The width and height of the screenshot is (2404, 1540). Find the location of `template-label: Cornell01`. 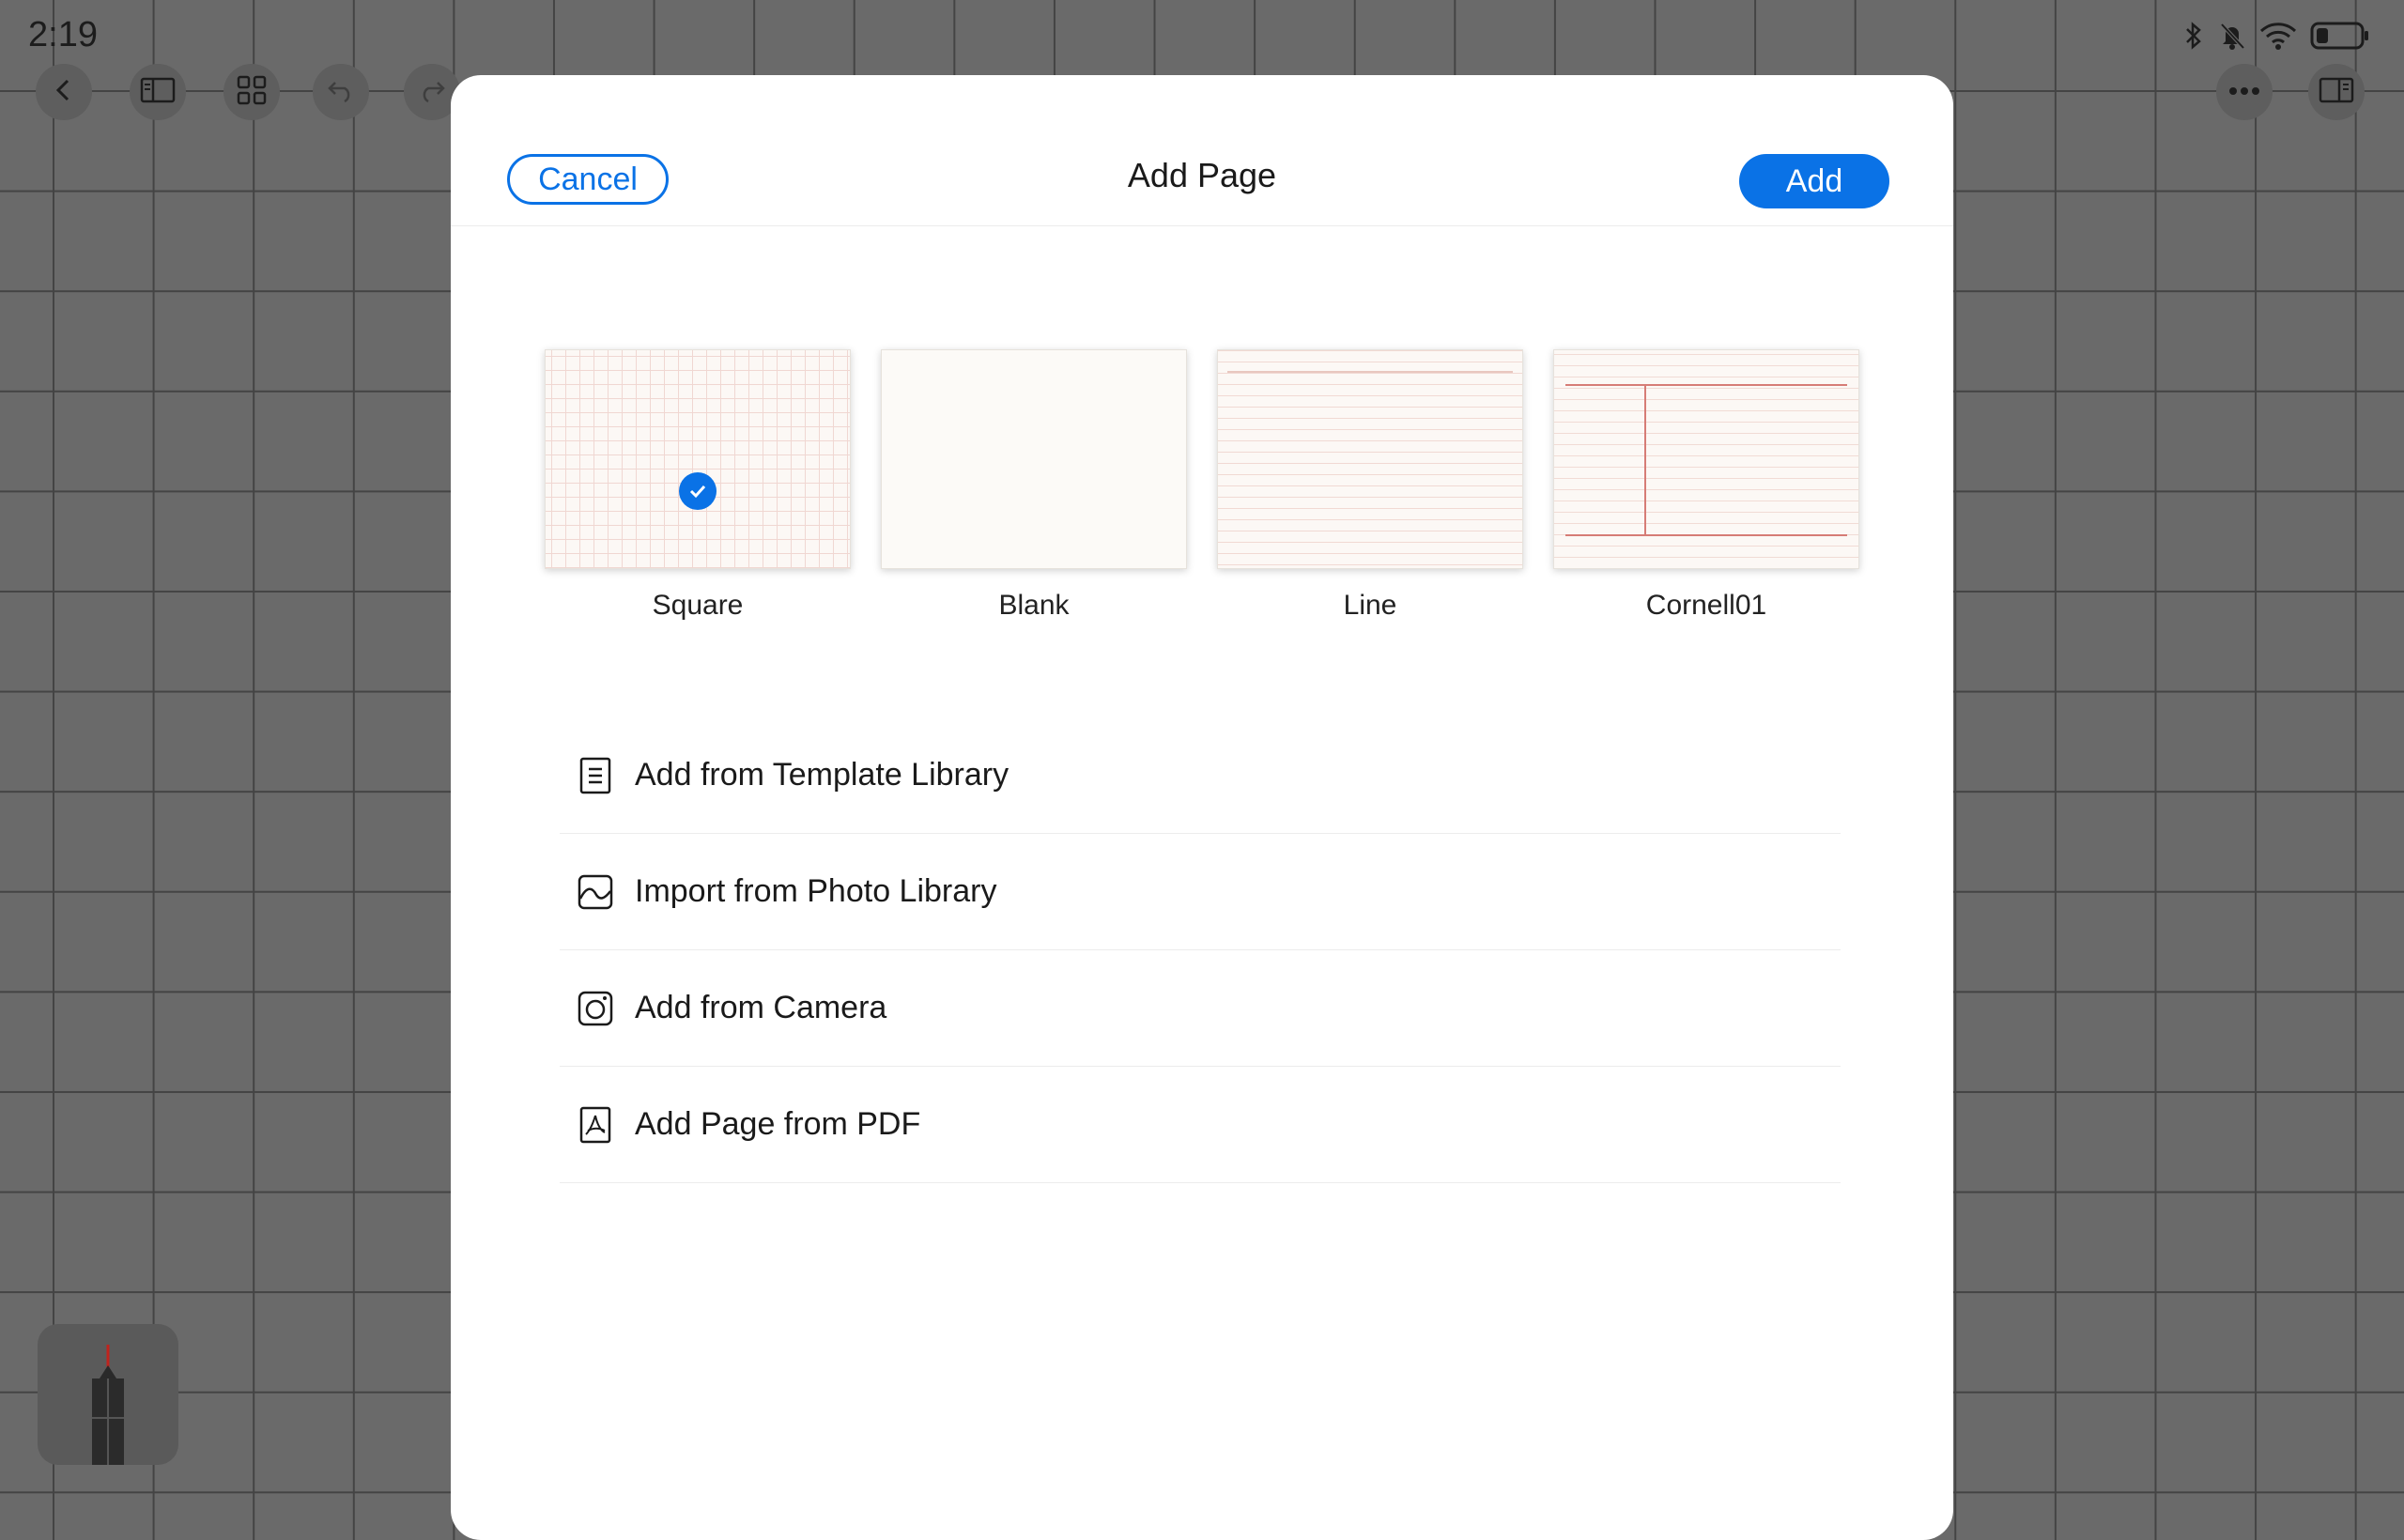

template-label: Cornell01 is located at coordinates (1706, 605).